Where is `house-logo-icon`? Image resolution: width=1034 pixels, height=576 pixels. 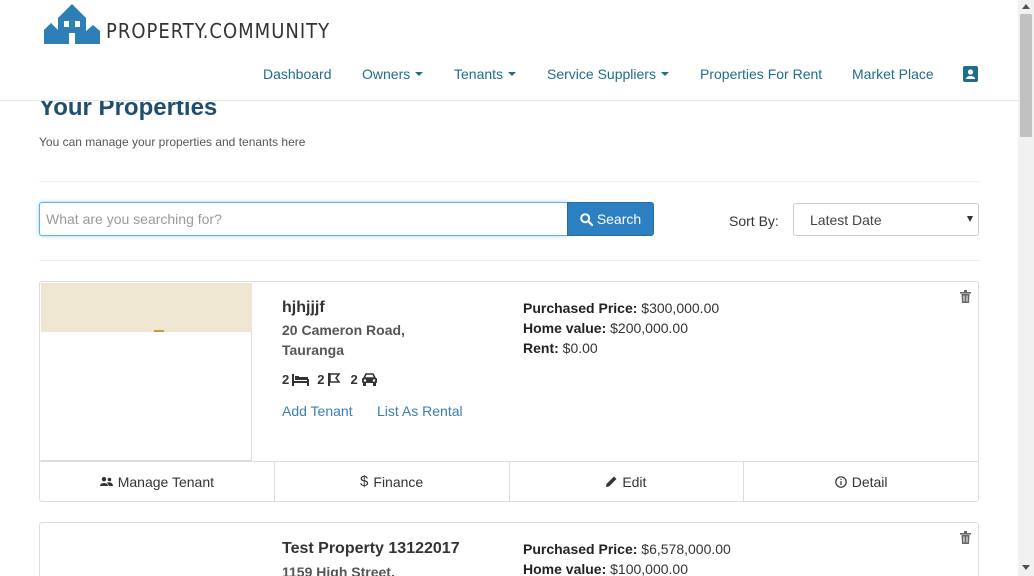 house-logo-icon is located at coordinates (72, 24).